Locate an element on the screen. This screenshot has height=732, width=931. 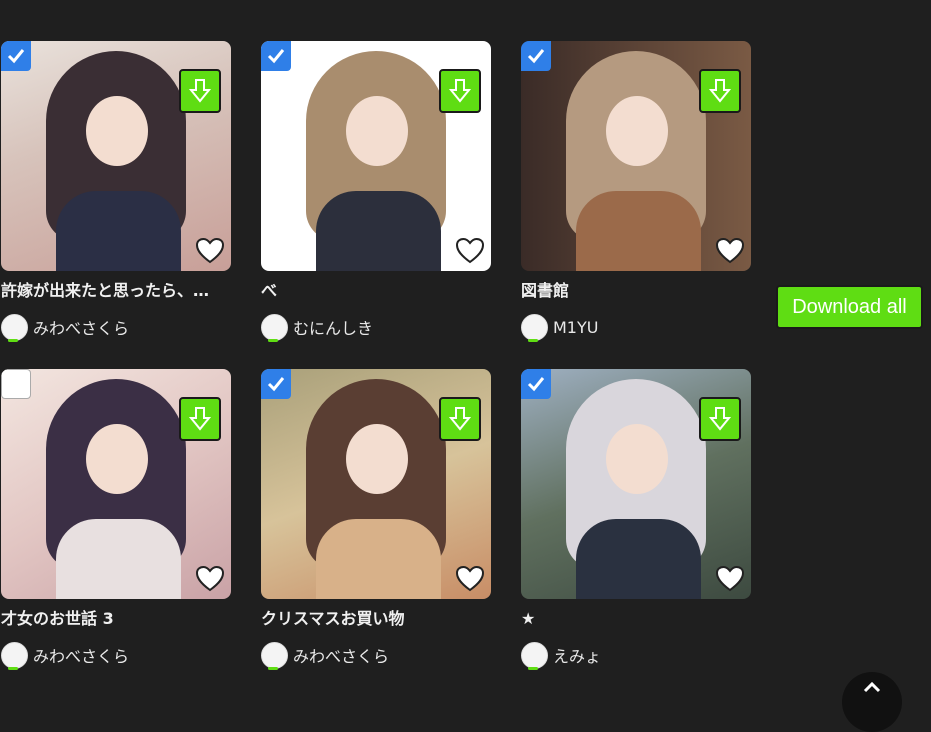
download-all-button: Download all is located at coordinates (849, 307).